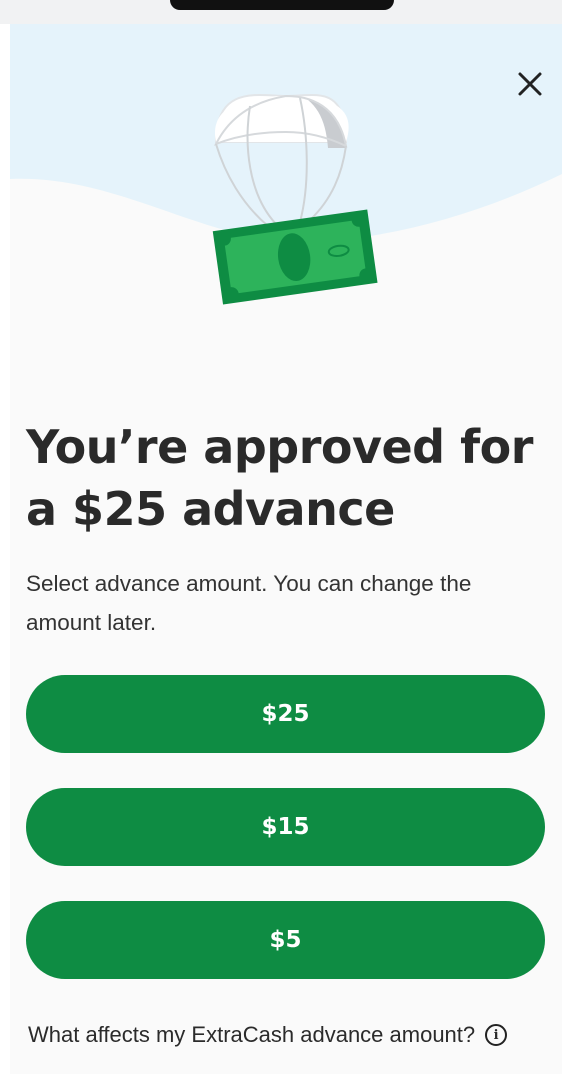 This screenshot has width=562, height=1074. I want to click on close-button, so click(530, 84).